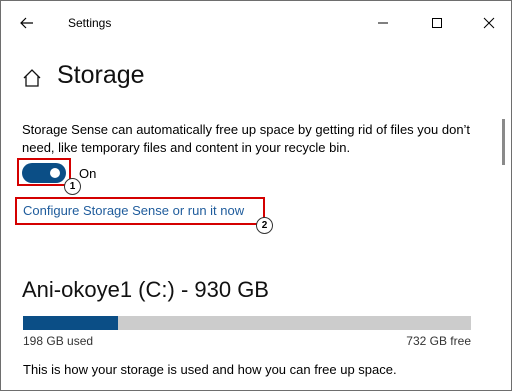 This screenshot has width=512, height=391. Describe the element at coordinates (32, 78) in the screenshot. I see `home-icon` at that location.